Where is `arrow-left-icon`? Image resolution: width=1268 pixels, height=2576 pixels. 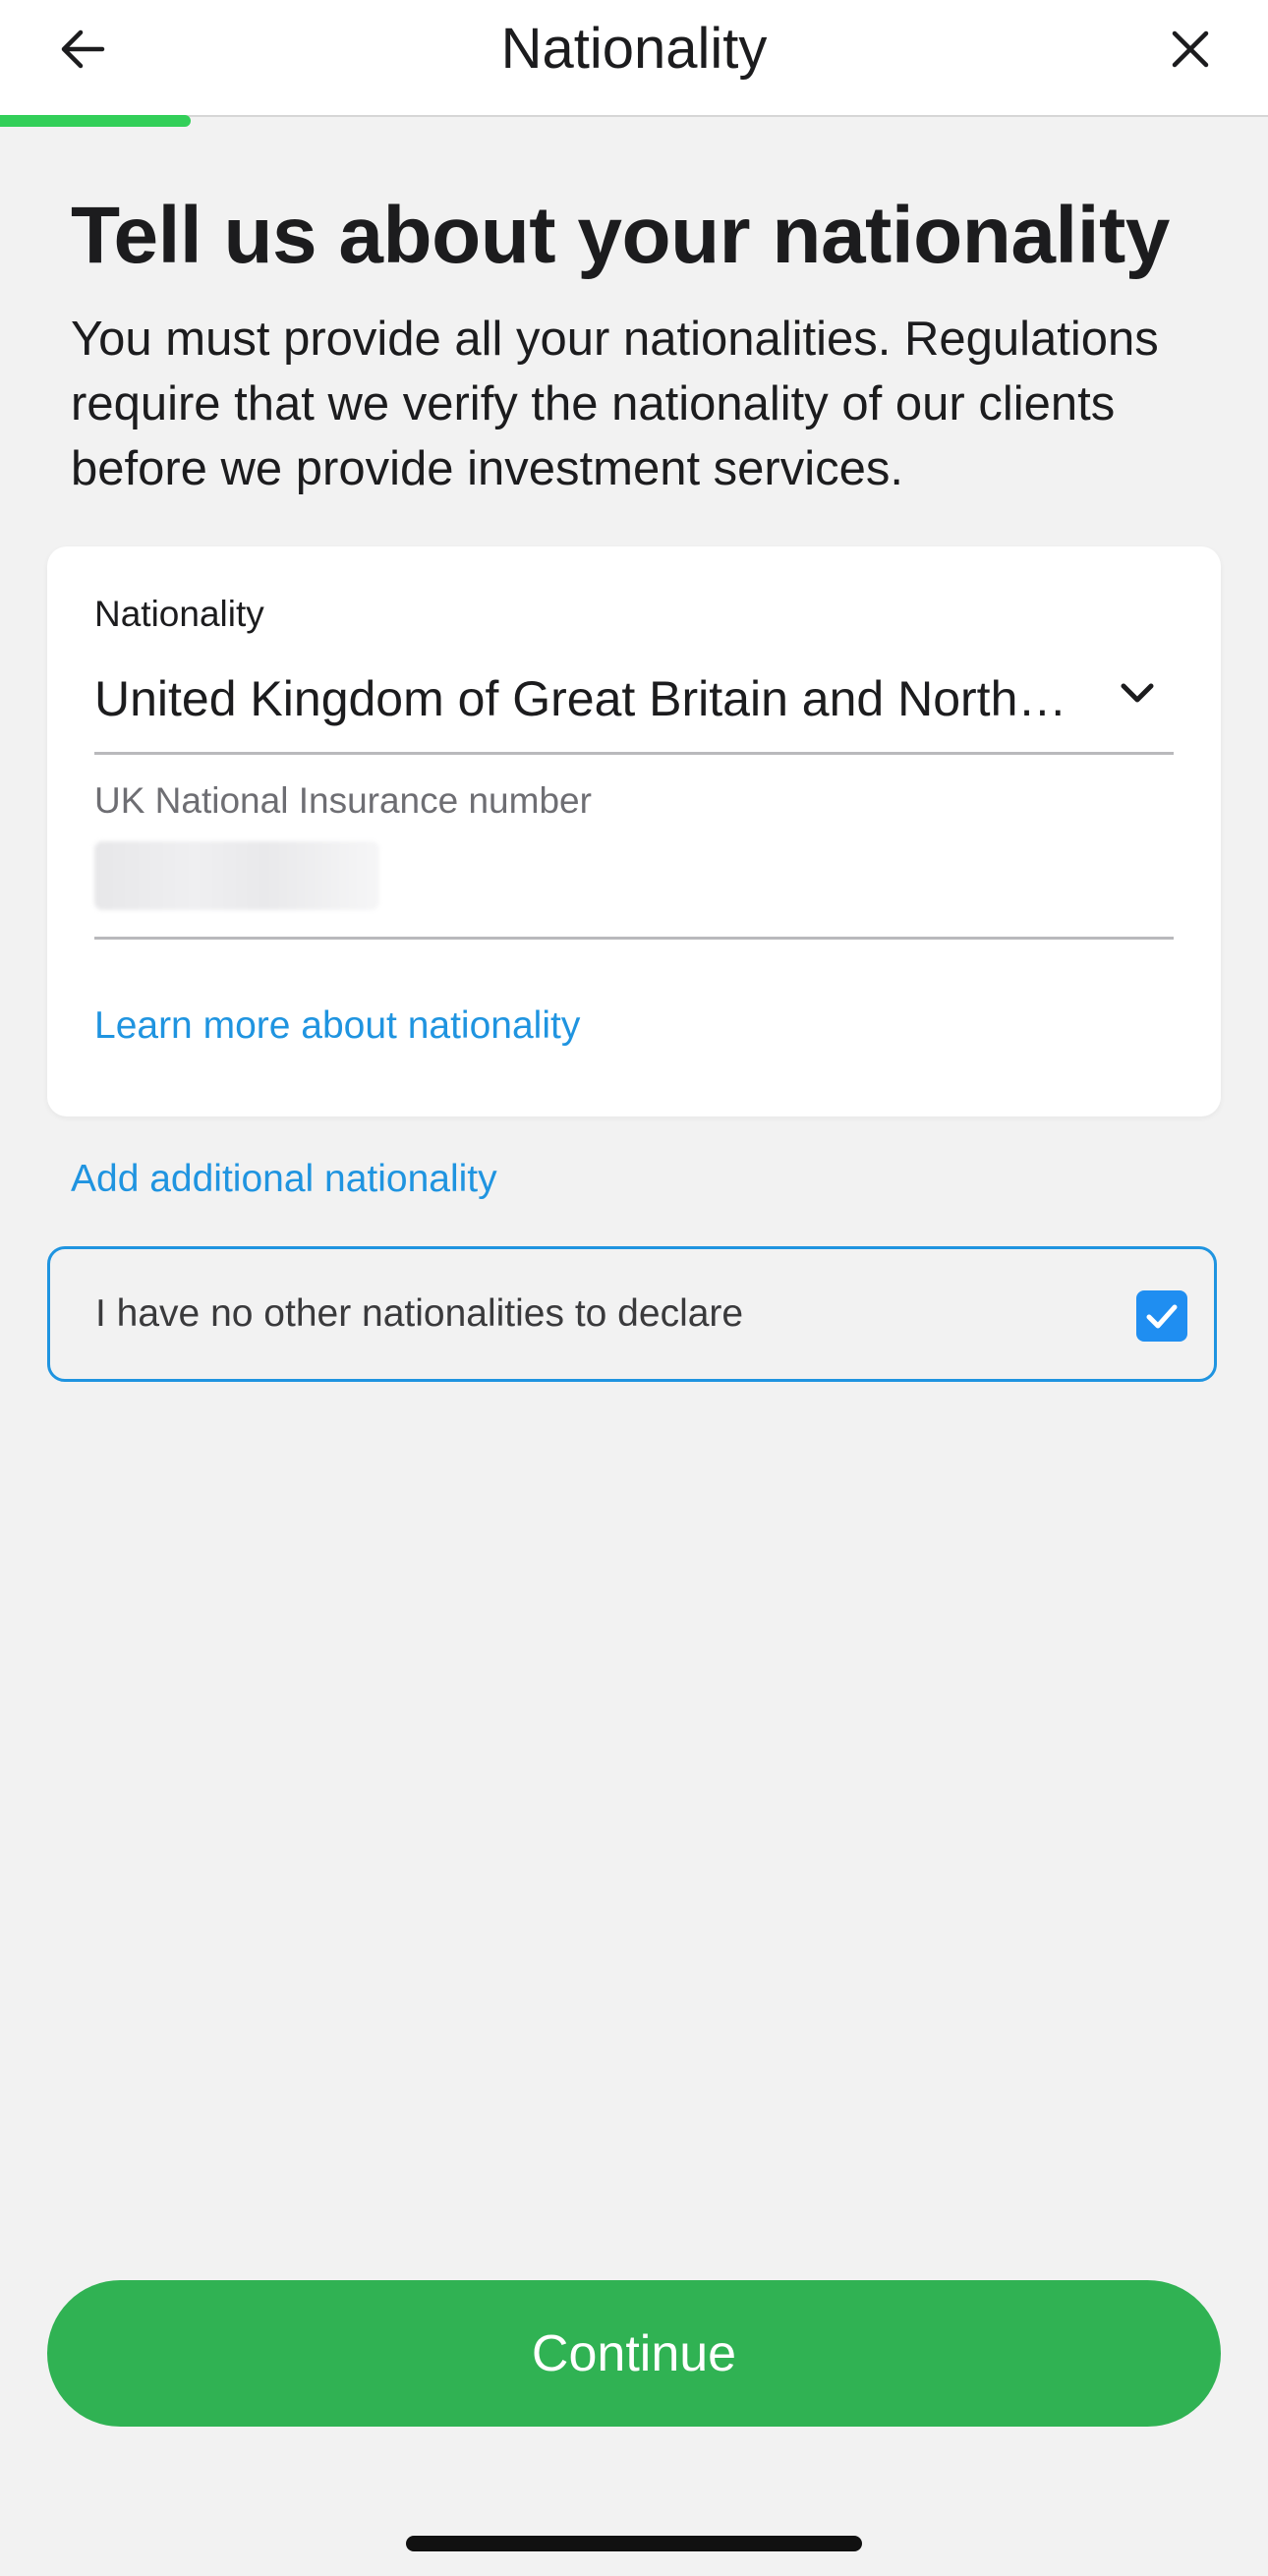
arrow-left-icon is located at coordinates (83, 49).